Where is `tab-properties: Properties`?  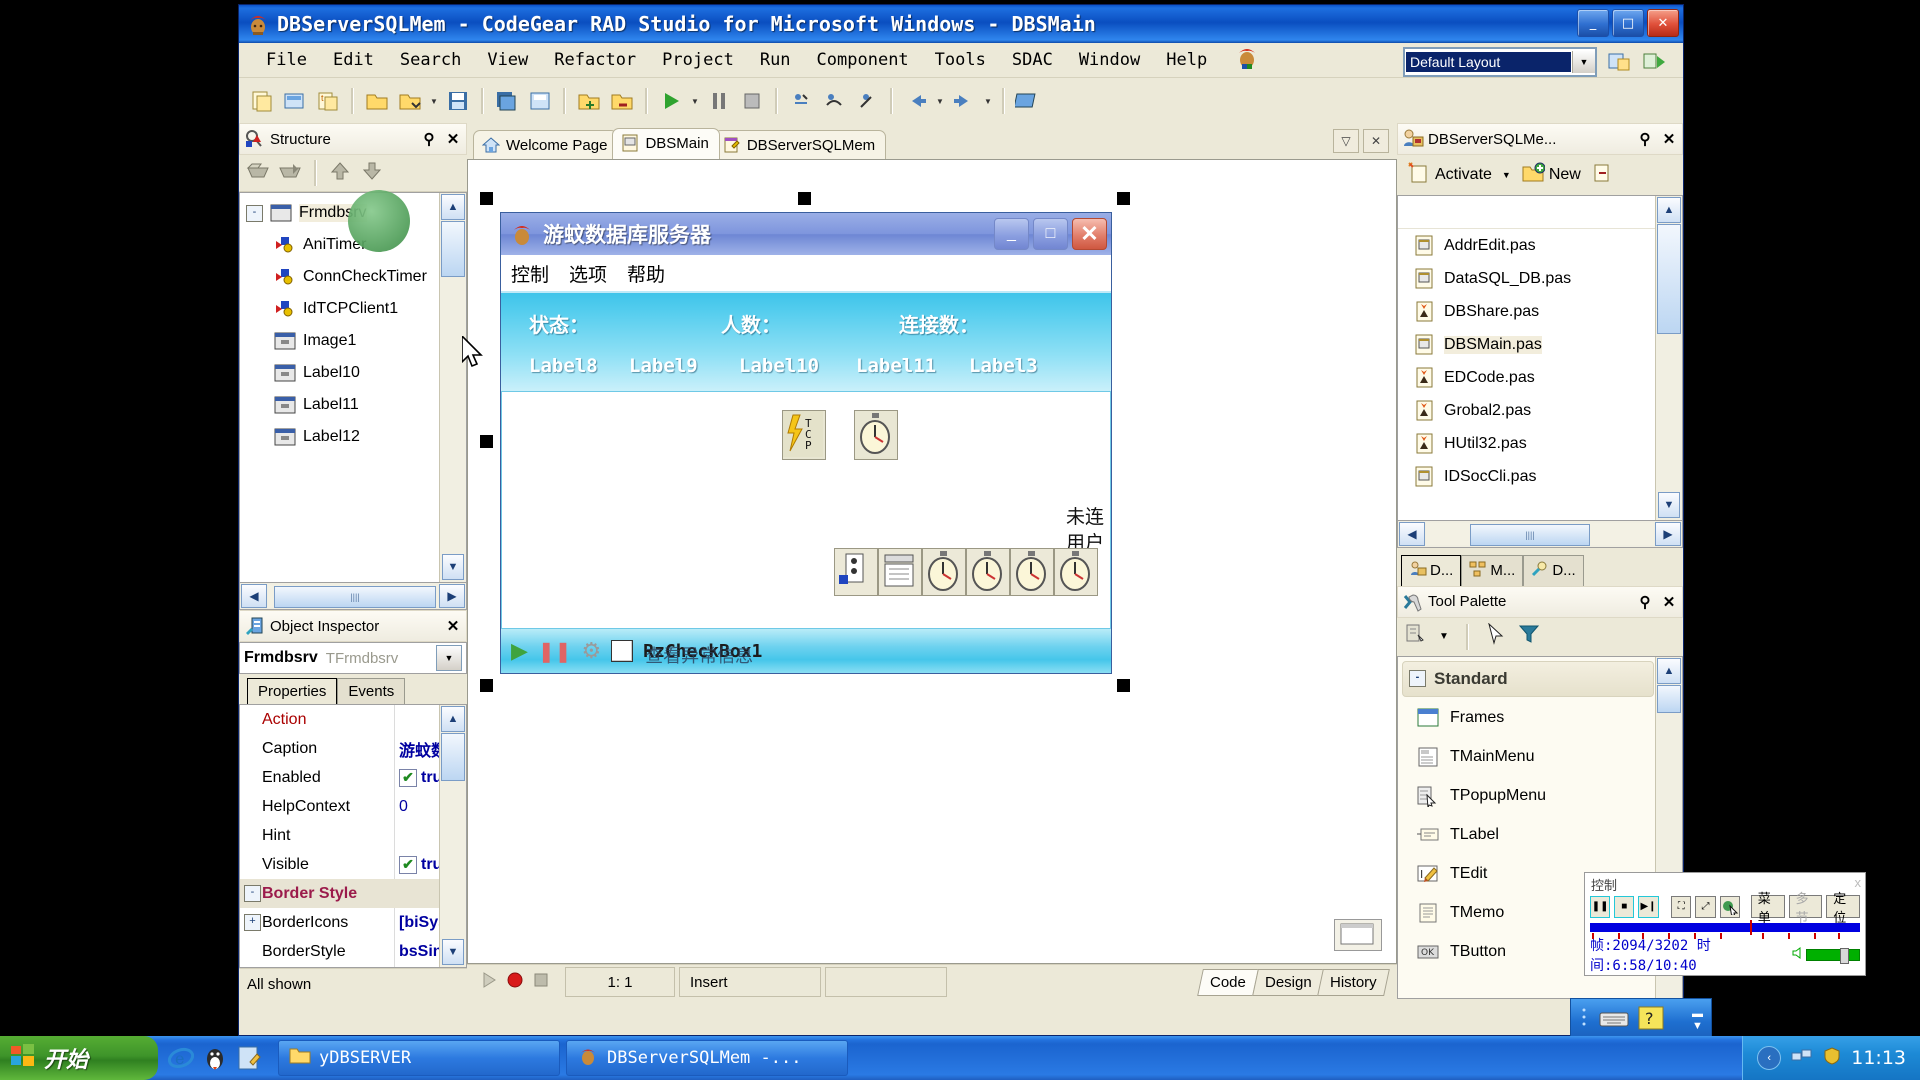 tab-properties: Properties is located at coordinates (292, 691).